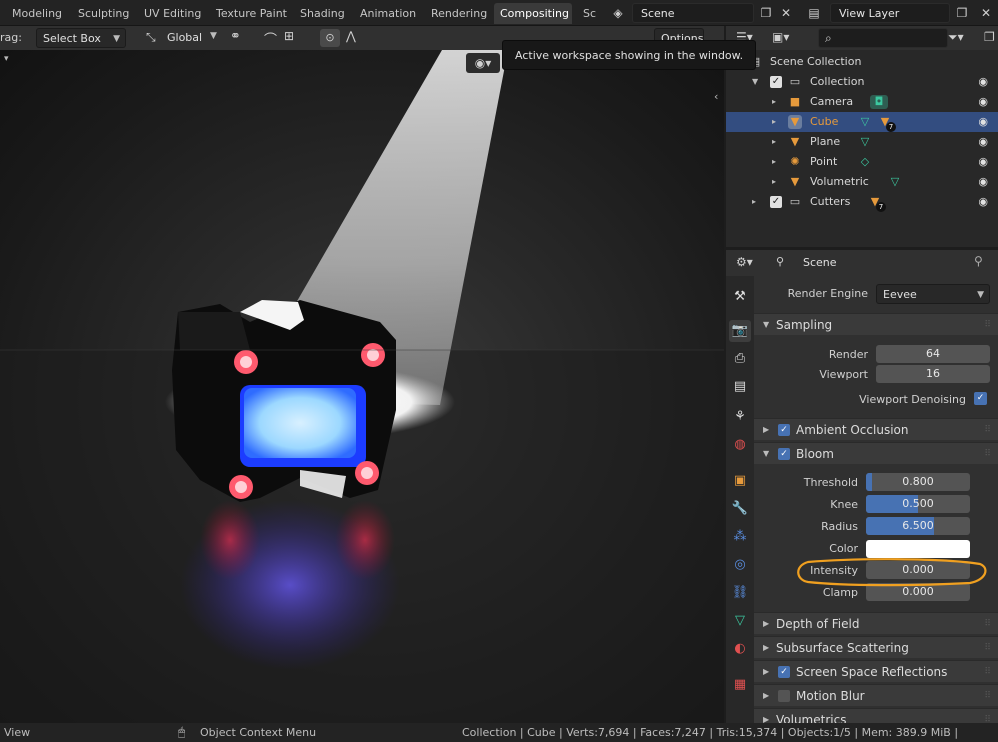 This screenshot has width=998, height=742. Describe the element at coordinates (740, 537) in the screenshot. I see `particles-icon: ⁂` at that location.